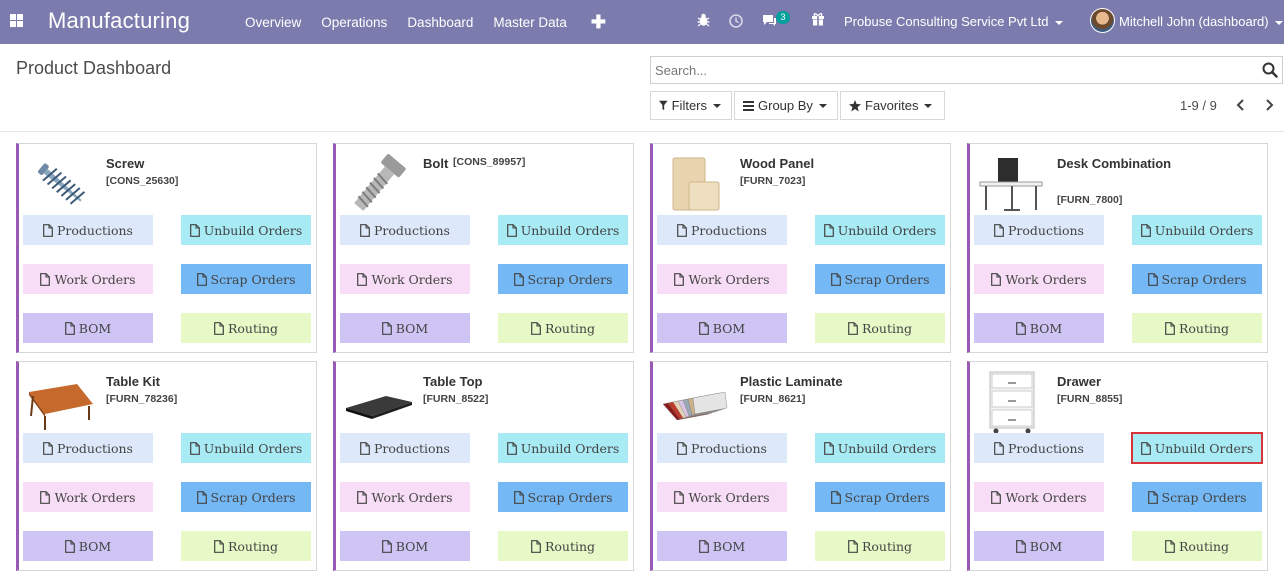 The image size is (1284, 576). Describe the element at coordinates (530, 22) in the screenshot. I see `menu-master-data: Master Data` at that location.